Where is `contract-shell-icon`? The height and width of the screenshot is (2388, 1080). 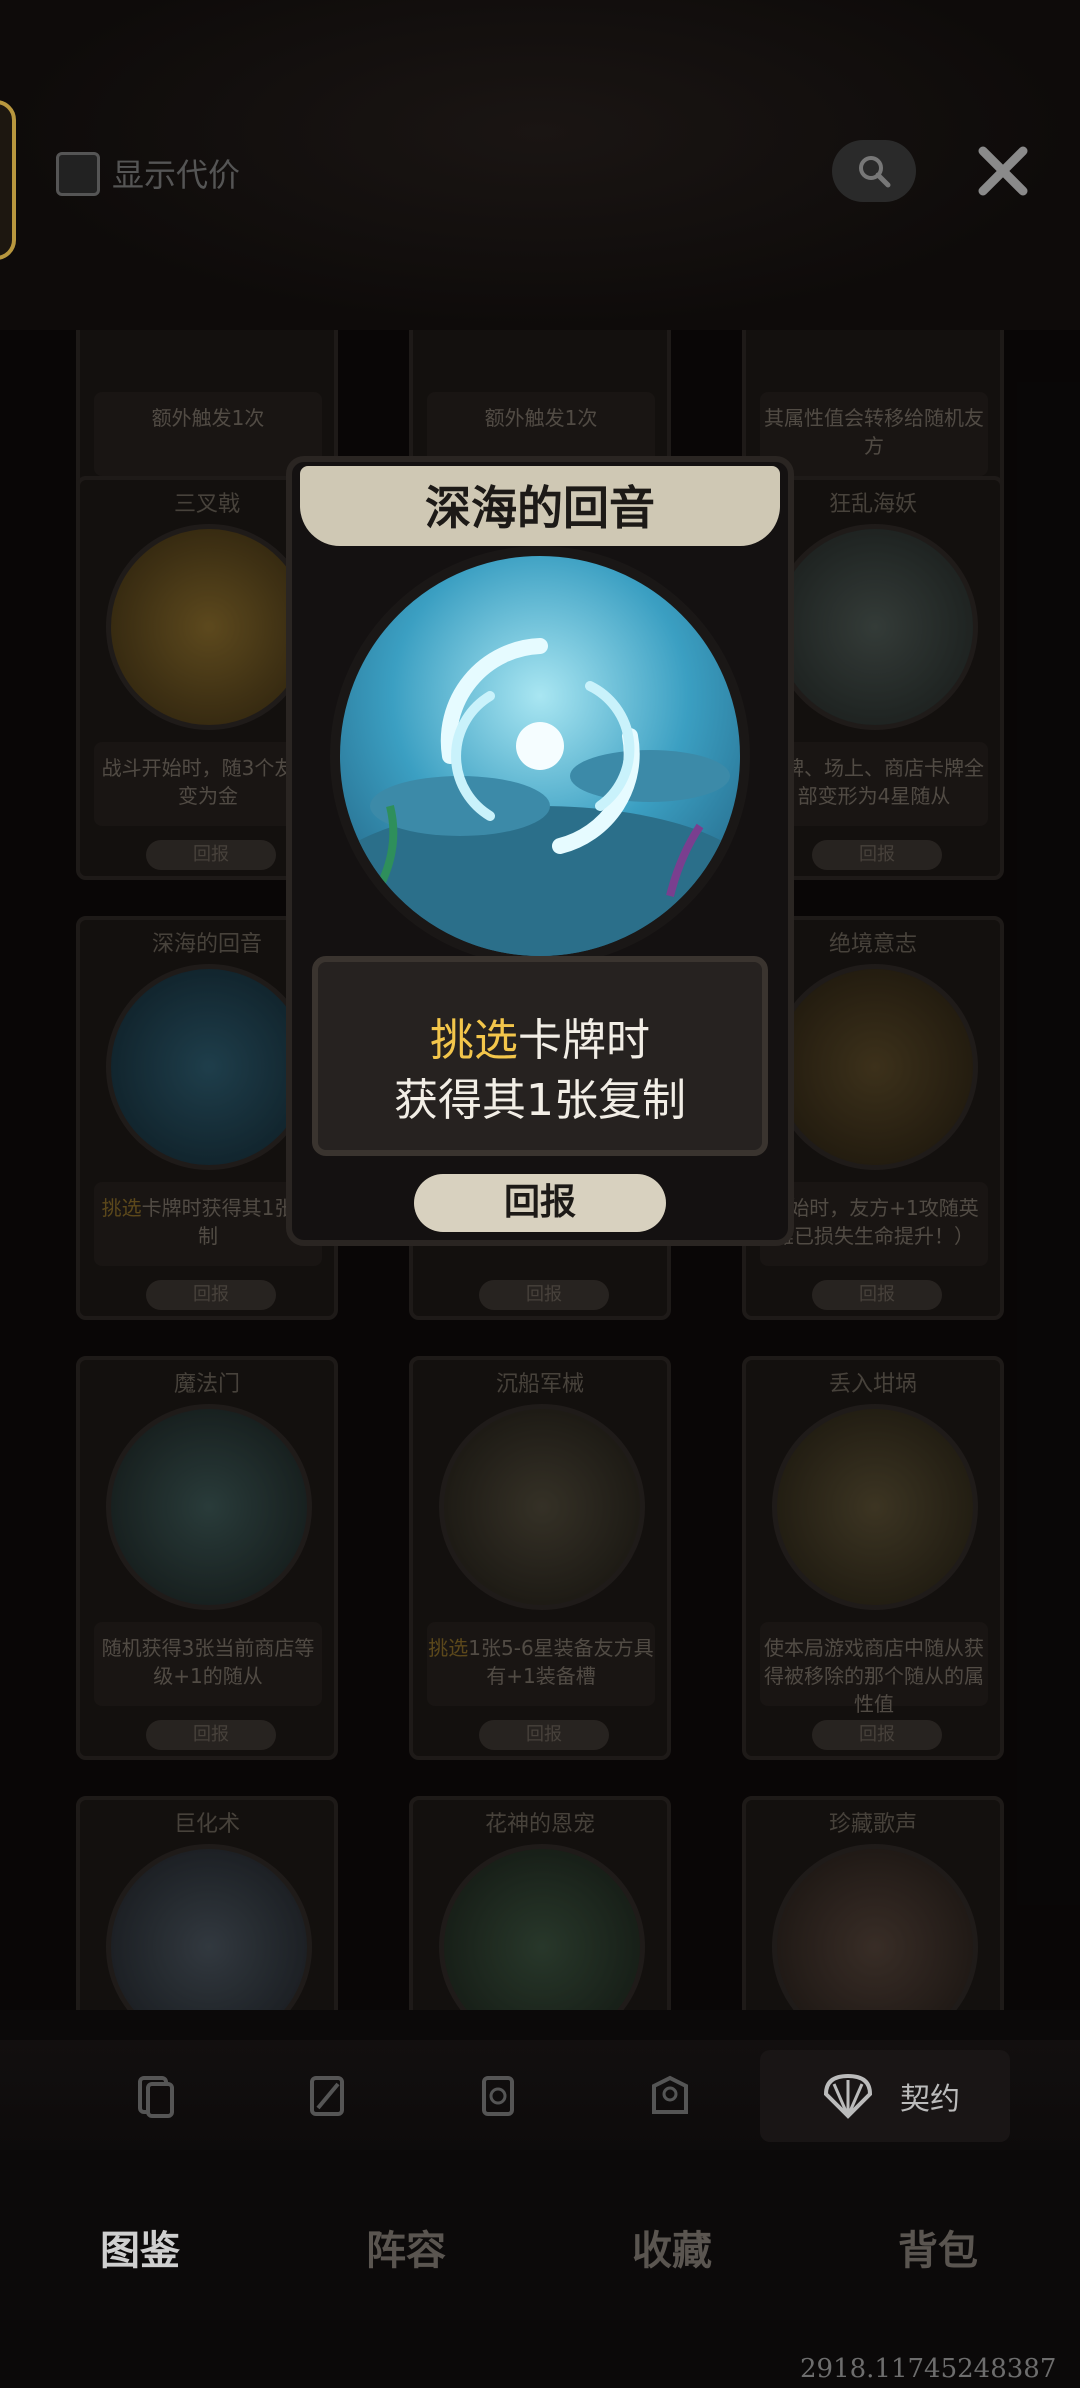
contract-shell-icon is located at coordinates (848, 2096).